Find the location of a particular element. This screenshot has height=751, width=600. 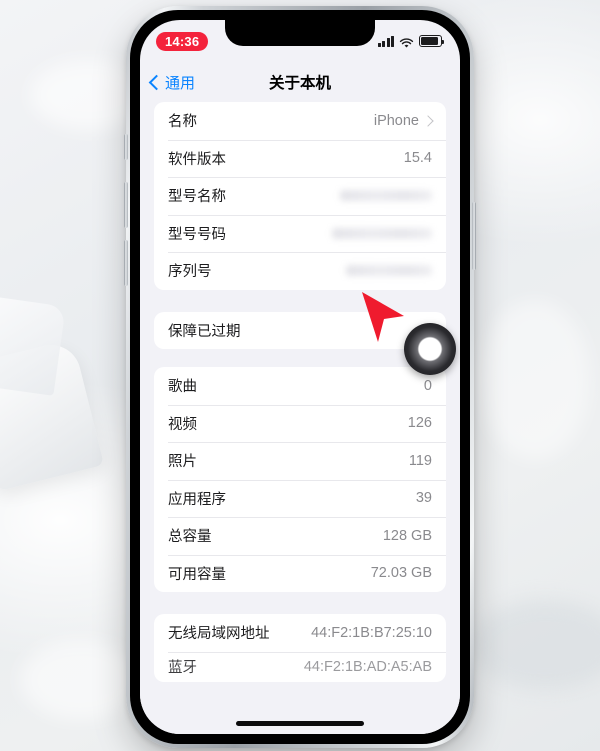

row-photos: 照片 119 is located at coordinates (300, 461).